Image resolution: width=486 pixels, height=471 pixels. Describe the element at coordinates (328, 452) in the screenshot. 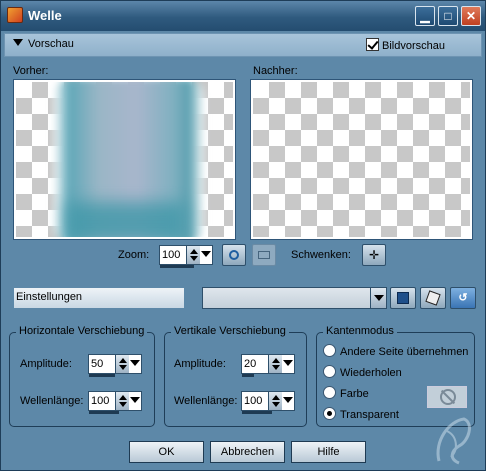

I see `help-button: Hilfe` at that location.